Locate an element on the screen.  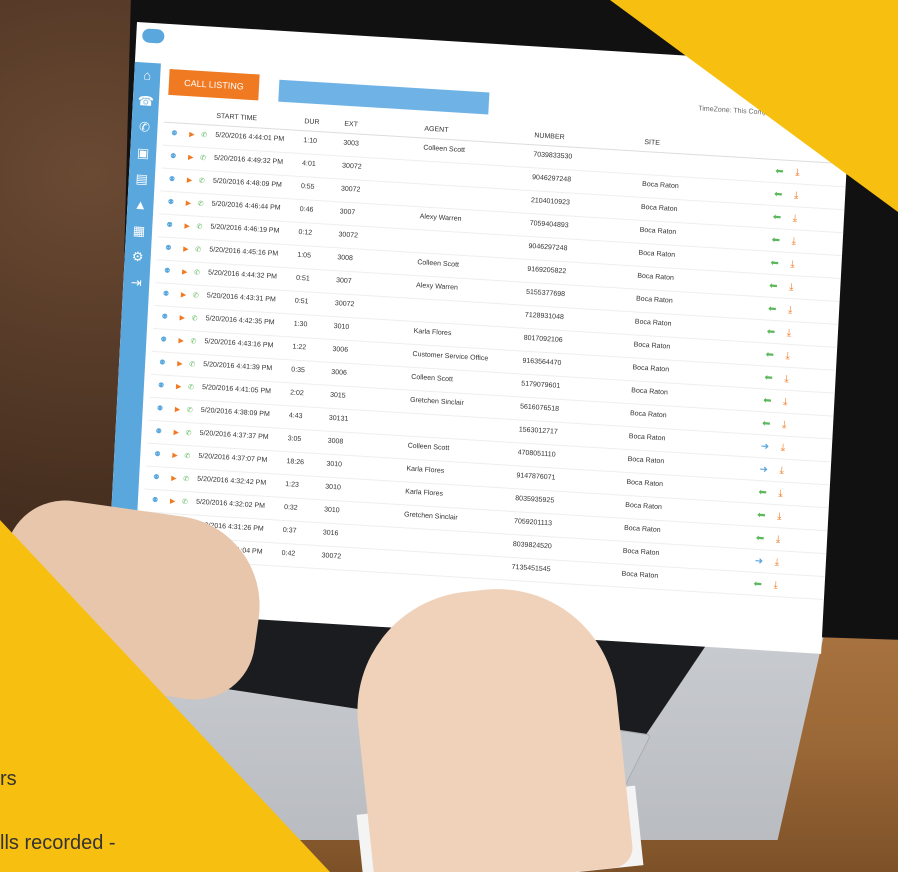
header-site: SITE is located at coordinates (652, 143).